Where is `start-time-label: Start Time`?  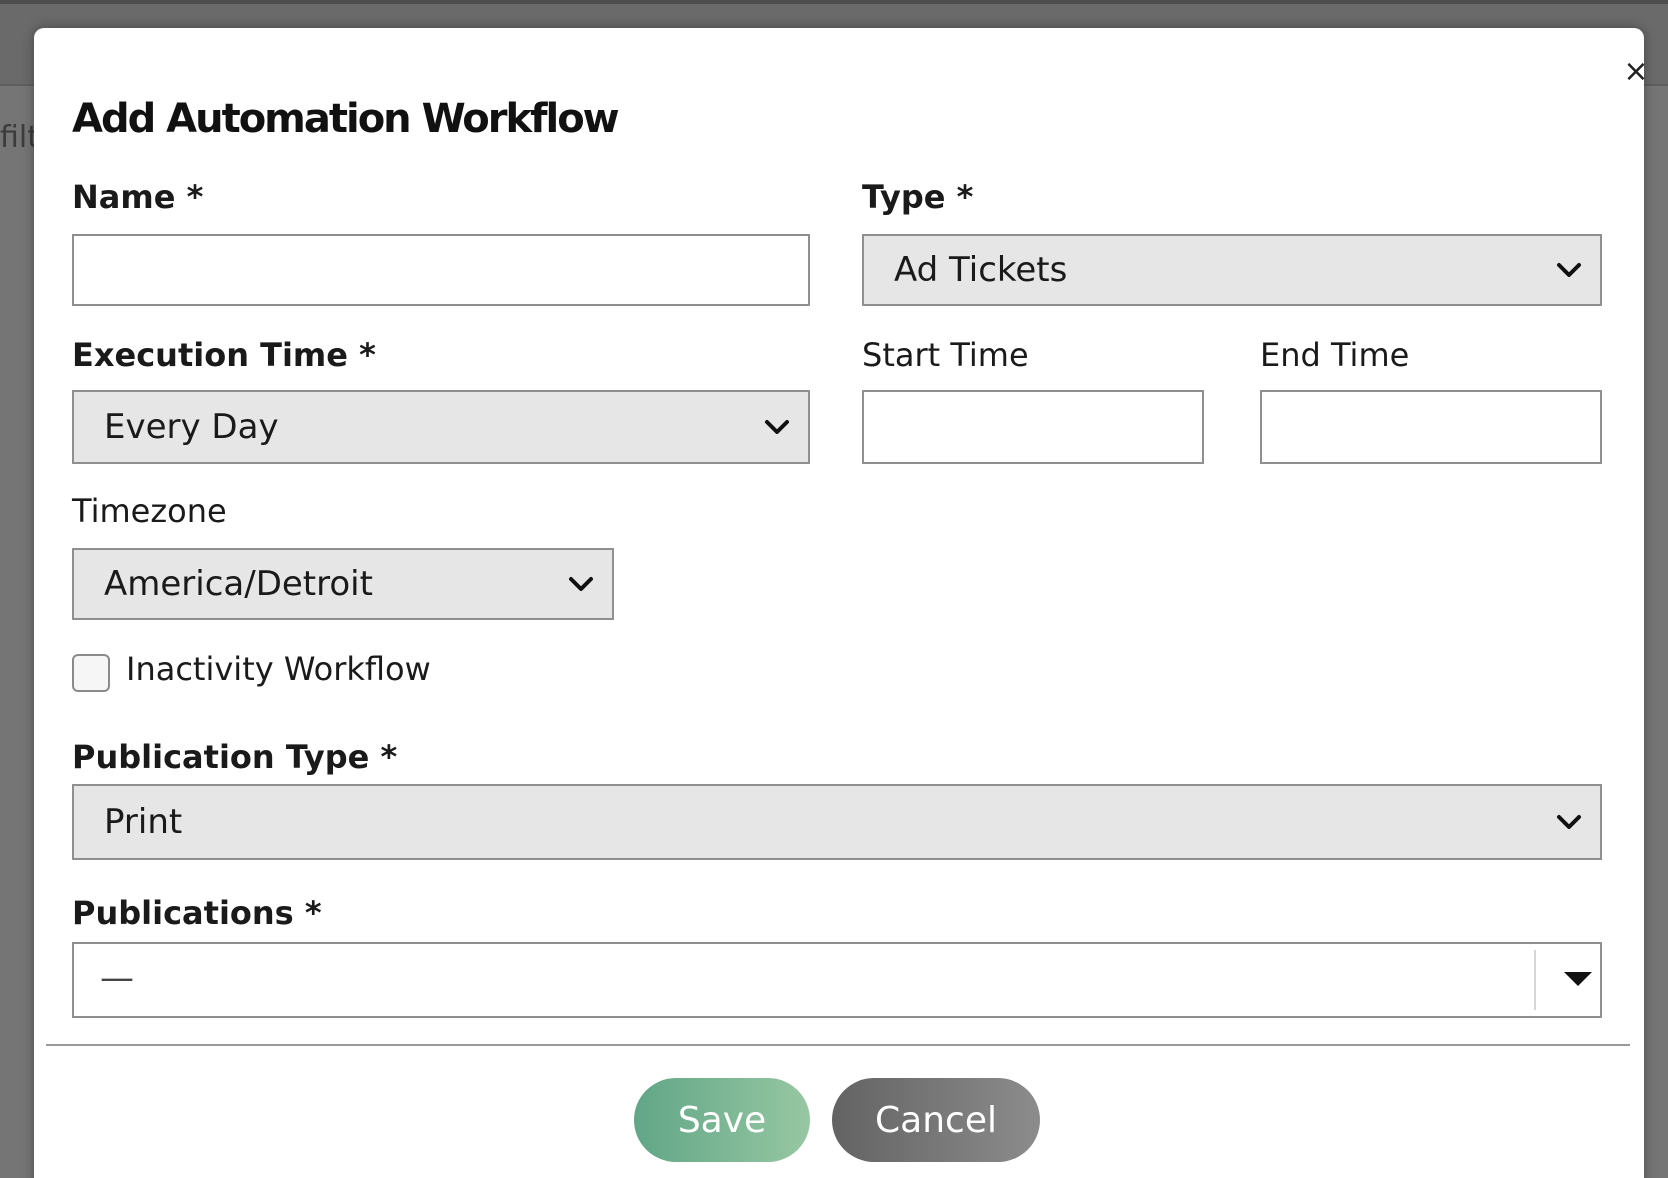 start-time-label: Start Time is located at coordinates (945, 355).